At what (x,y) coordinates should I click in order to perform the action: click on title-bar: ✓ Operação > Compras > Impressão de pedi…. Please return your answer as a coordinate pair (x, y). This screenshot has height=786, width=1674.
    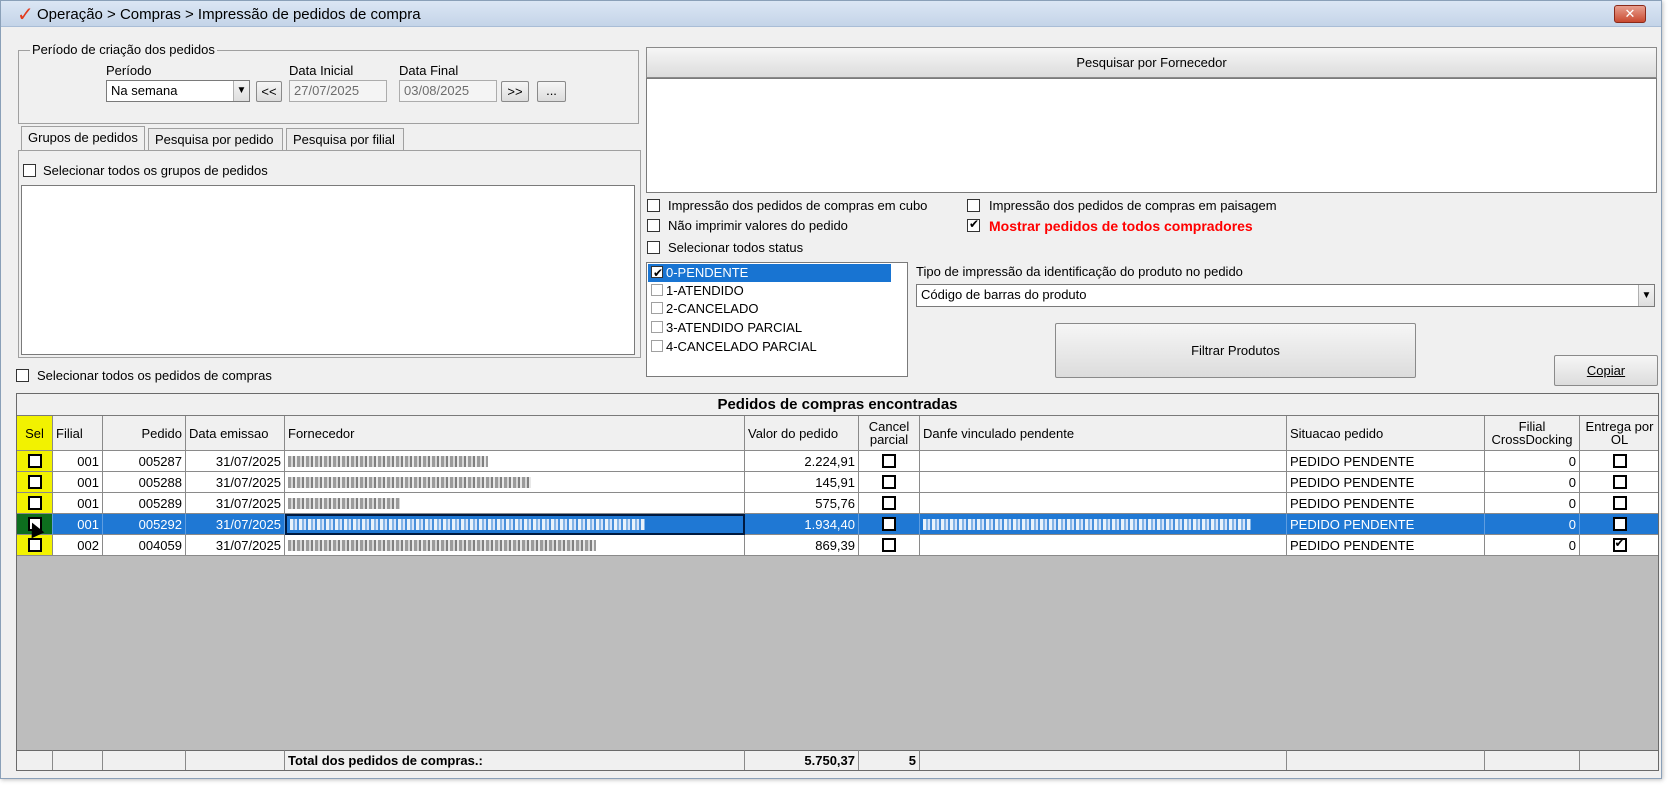
    Looking at the image, I should click on (831, 14).